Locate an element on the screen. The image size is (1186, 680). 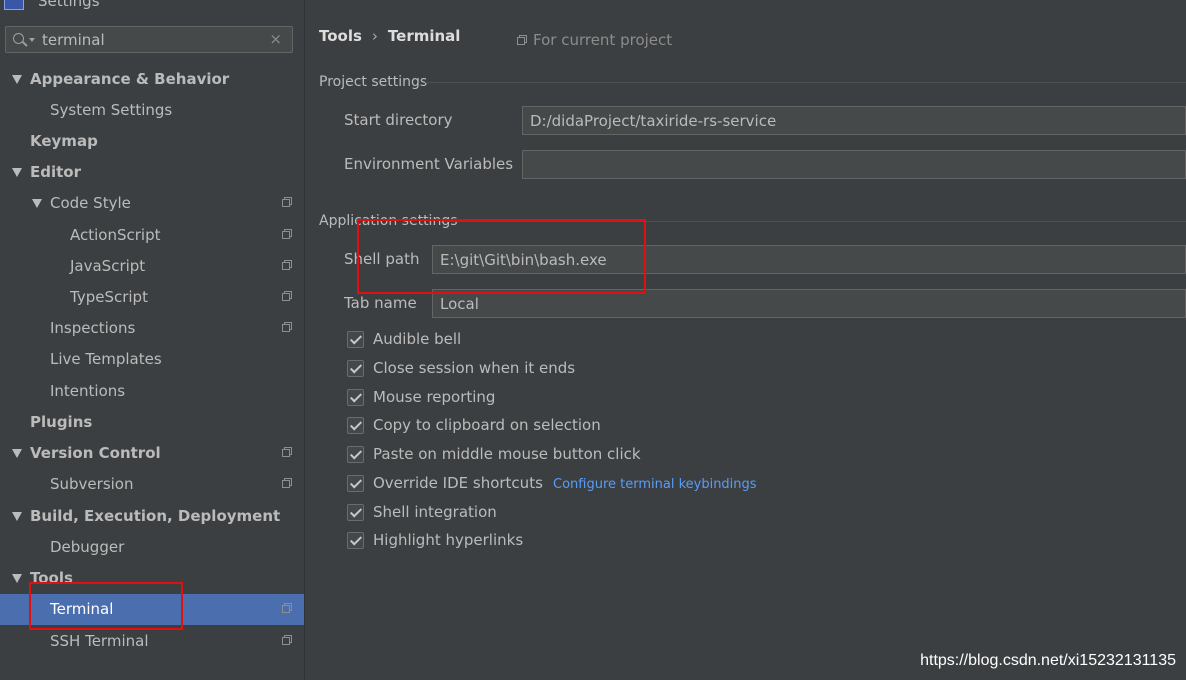
tree-item-subversion: Subversion is located at coordinates (152, 484).